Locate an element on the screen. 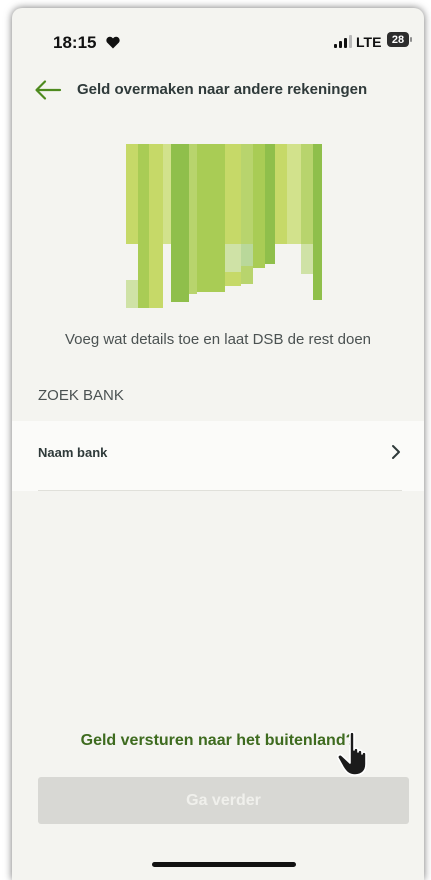  battery-icon: 28 is located at coordinates (398, 39).